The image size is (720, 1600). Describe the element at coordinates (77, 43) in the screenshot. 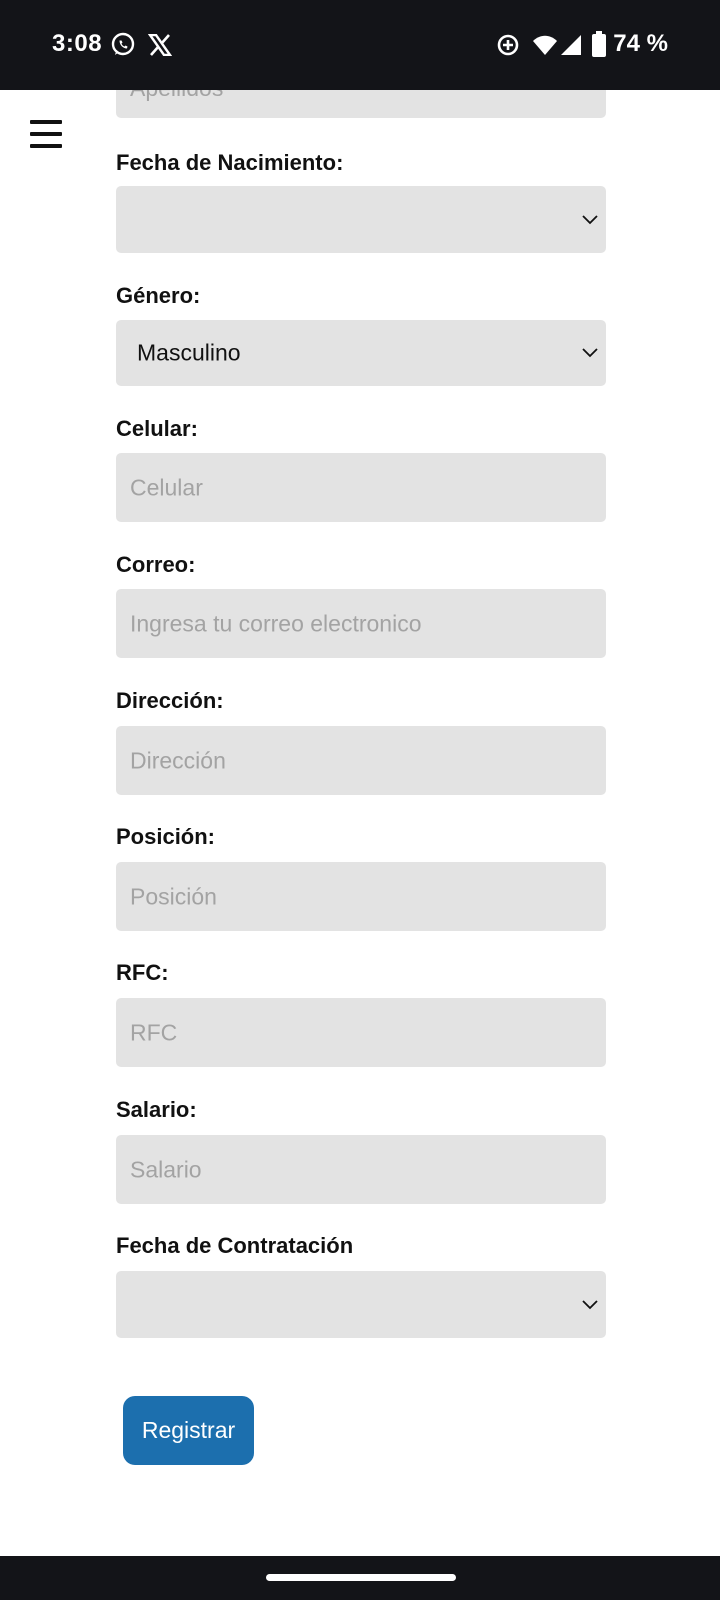

I see `status-time: 3:08` at that location.